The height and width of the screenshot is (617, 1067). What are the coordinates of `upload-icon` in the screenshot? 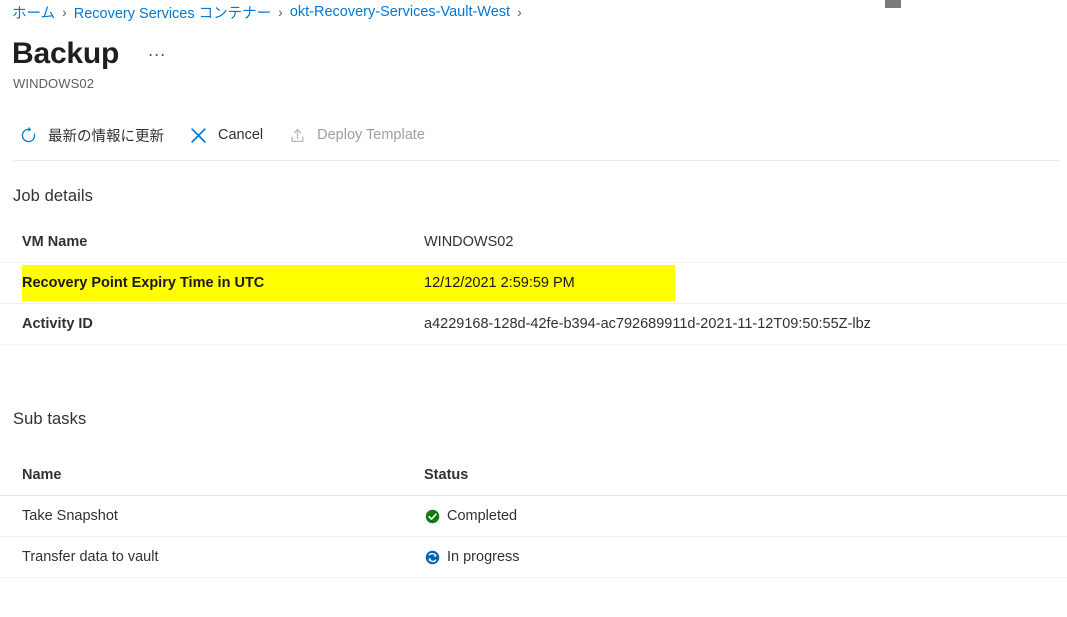 It's located at (297, 135).